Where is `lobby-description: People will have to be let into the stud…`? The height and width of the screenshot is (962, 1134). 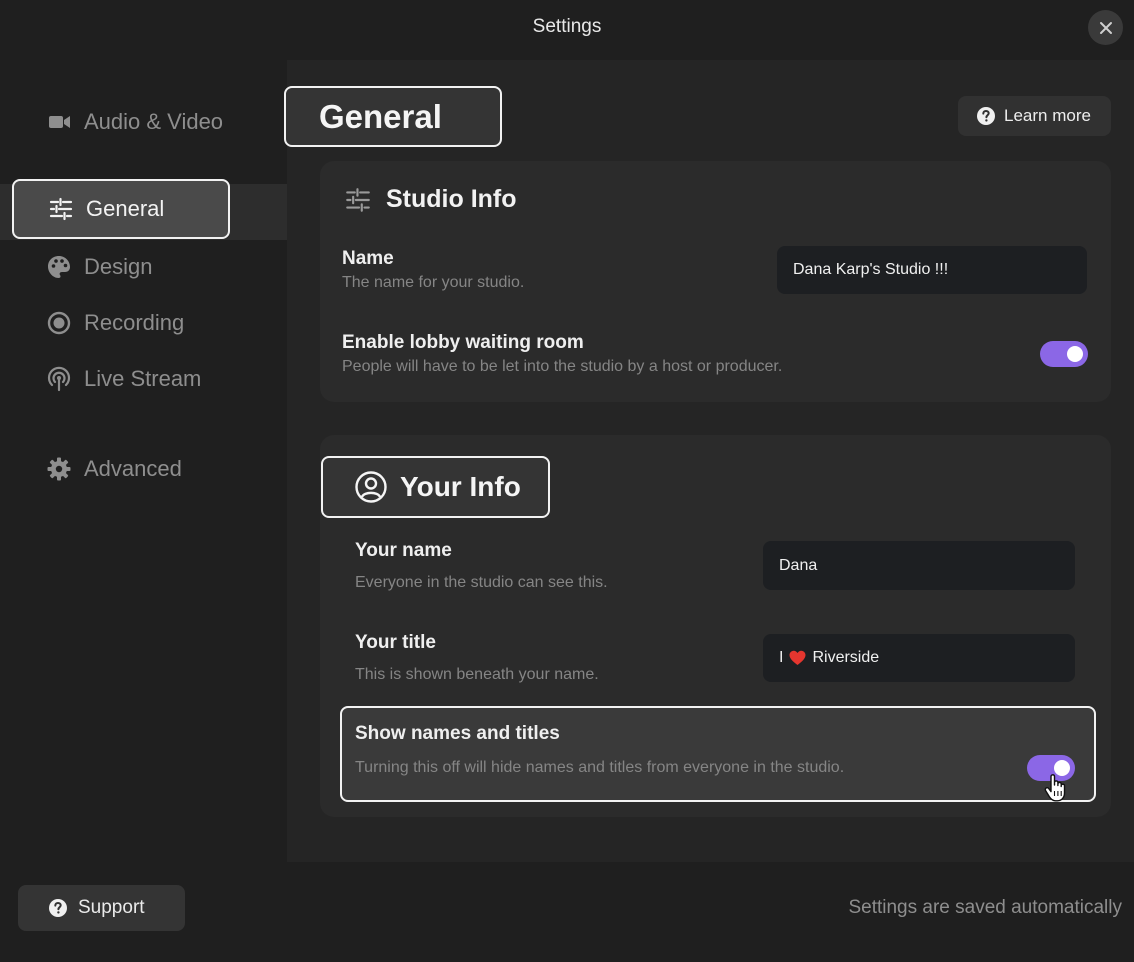 lobby-description: People will have to be let into the stud… is located at coordinates (562, 366).